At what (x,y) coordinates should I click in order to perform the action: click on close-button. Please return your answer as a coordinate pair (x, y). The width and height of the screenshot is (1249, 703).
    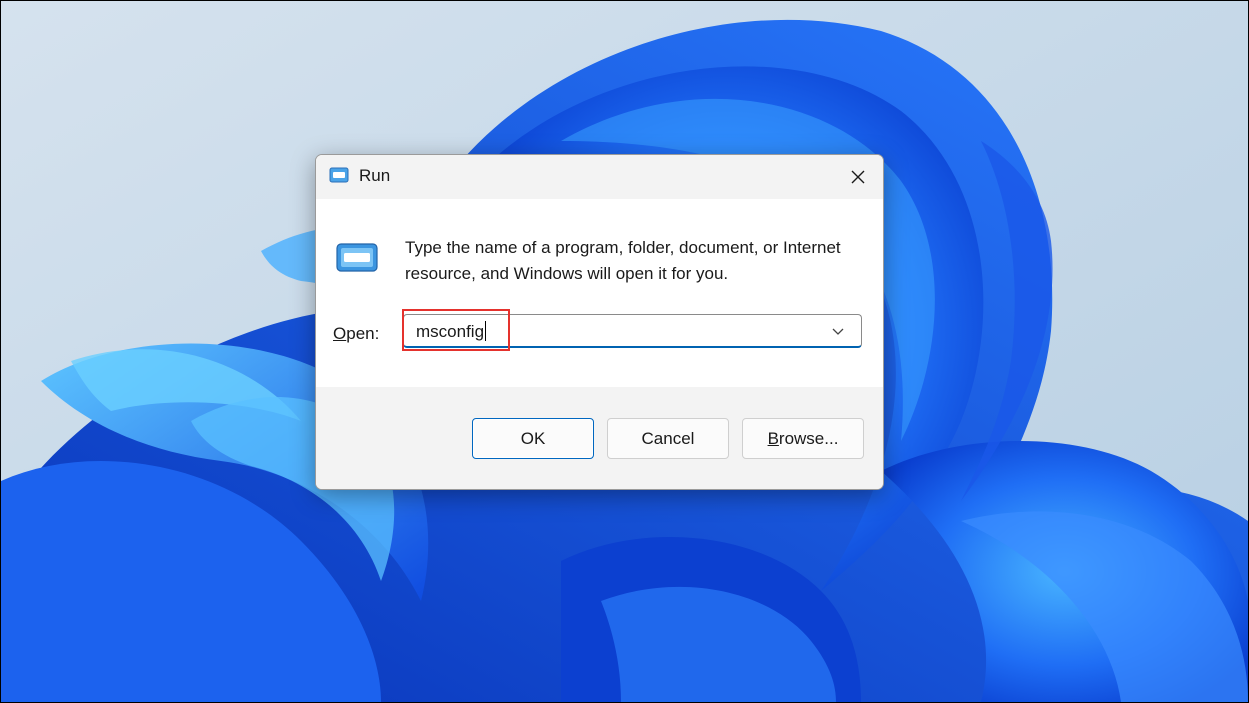
    Looking at the image, I should click on (858, 177).